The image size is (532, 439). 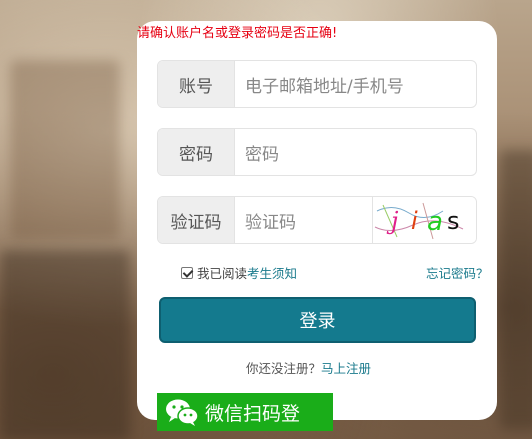 What do you see at coordinates (187, 272) in the screenshot?
I see `agreement-checkbox` at bounding box center [187, 272].